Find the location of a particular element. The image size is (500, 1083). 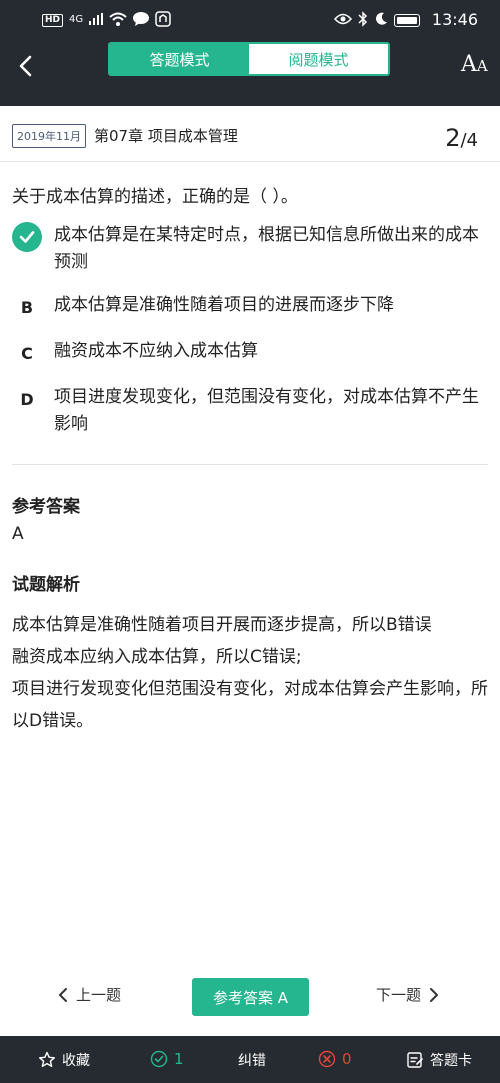

analysis-line: 成本估算是准确性随着项目开展而逐步提高，所以B错误 is located at coordinates (222, 625).